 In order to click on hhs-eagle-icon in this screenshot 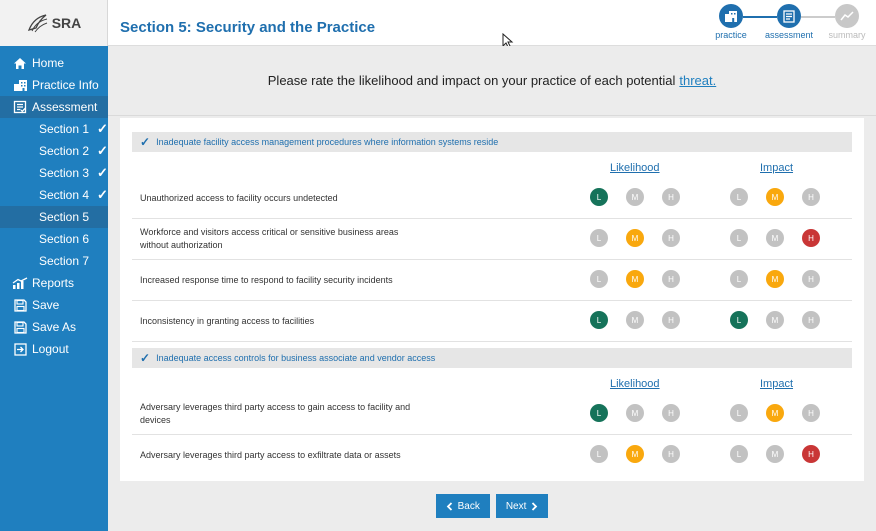, I will do `click(37, 23)`.